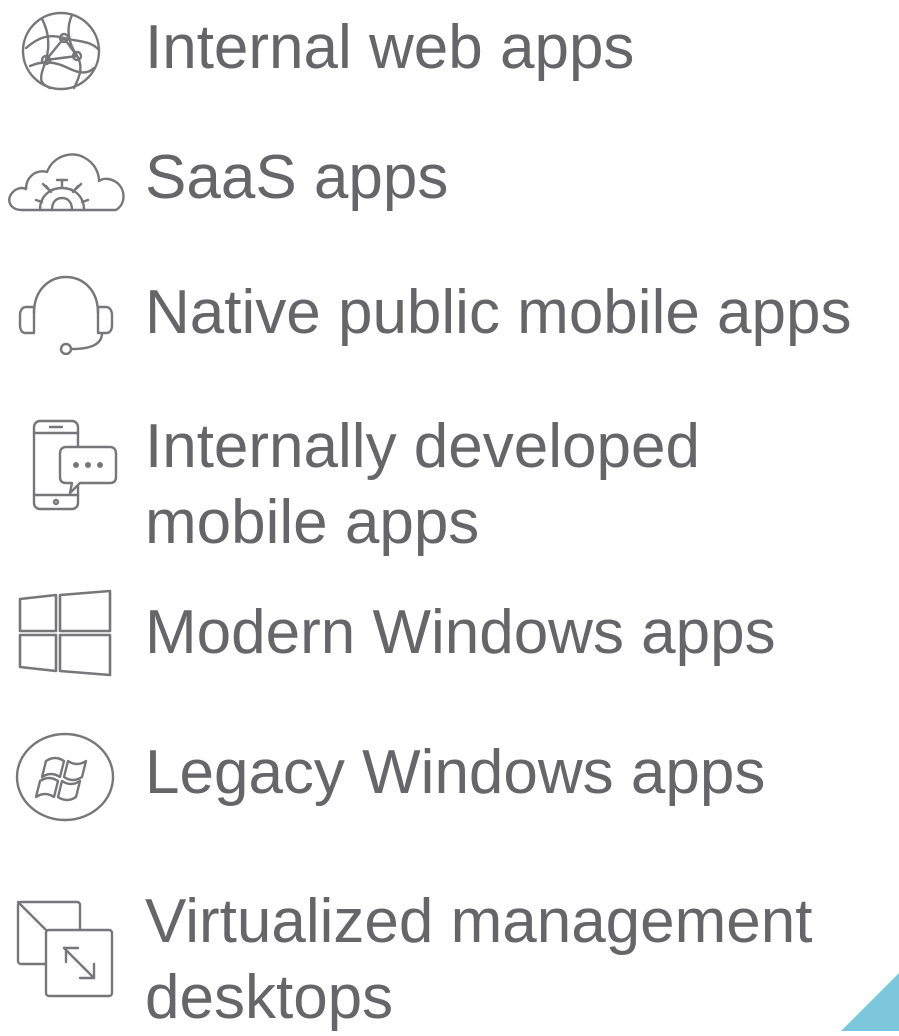  I want to click on list-item-native-public-mobile-apps: Native public mobile apps, so click(449, 315).